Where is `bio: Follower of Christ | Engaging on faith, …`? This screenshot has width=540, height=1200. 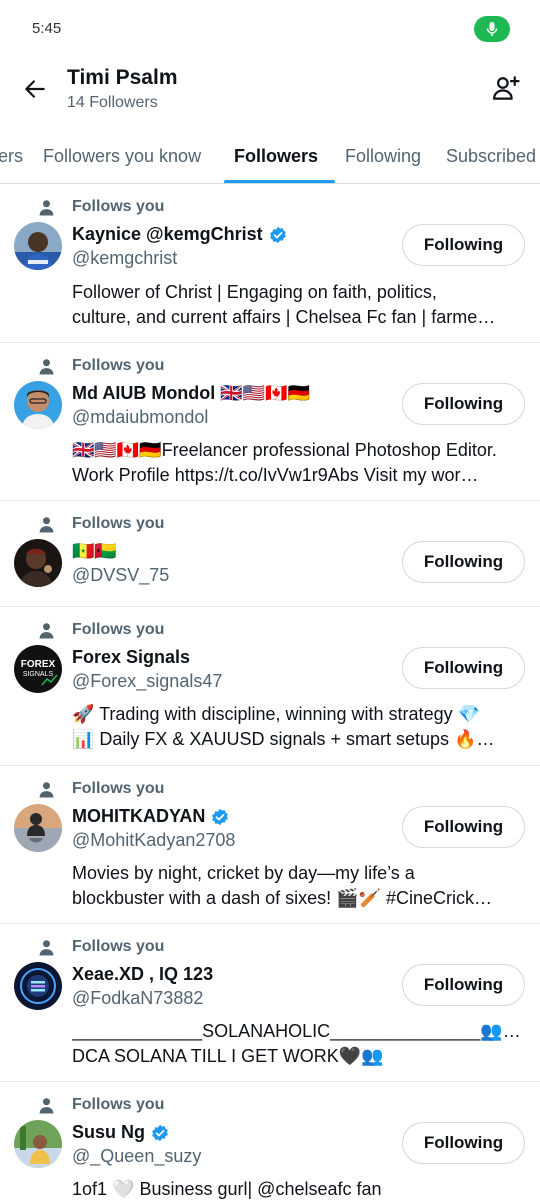
bio: Follower of Christ | Engaging on faith, … is located at coordinates (284, 304).